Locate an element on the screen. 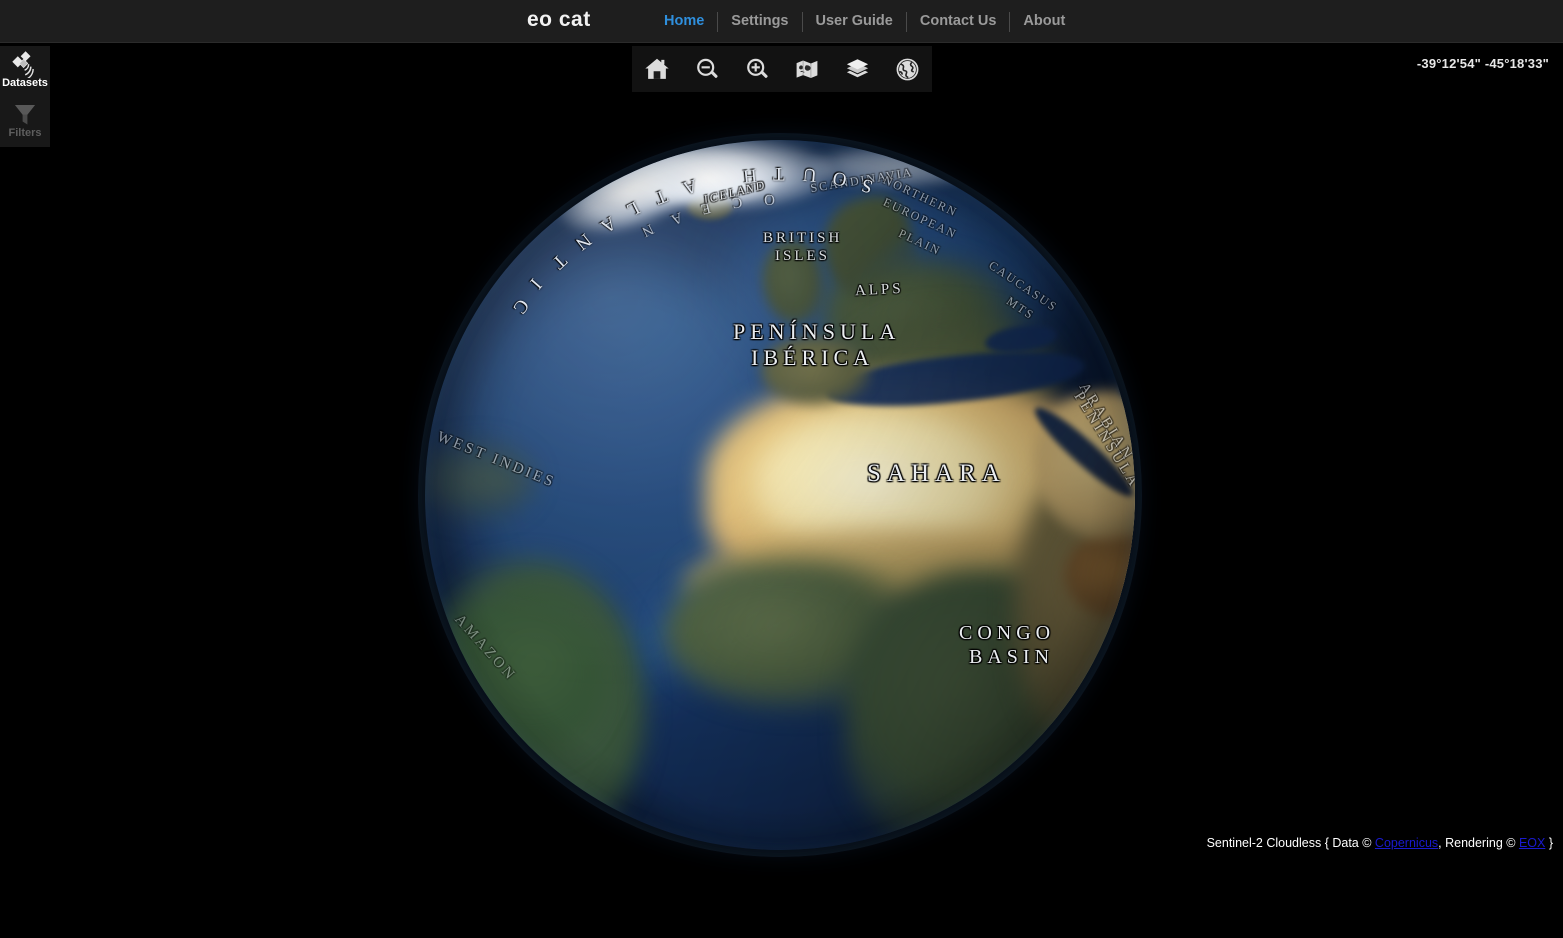  layers-button is located at coordinates (857, 69).